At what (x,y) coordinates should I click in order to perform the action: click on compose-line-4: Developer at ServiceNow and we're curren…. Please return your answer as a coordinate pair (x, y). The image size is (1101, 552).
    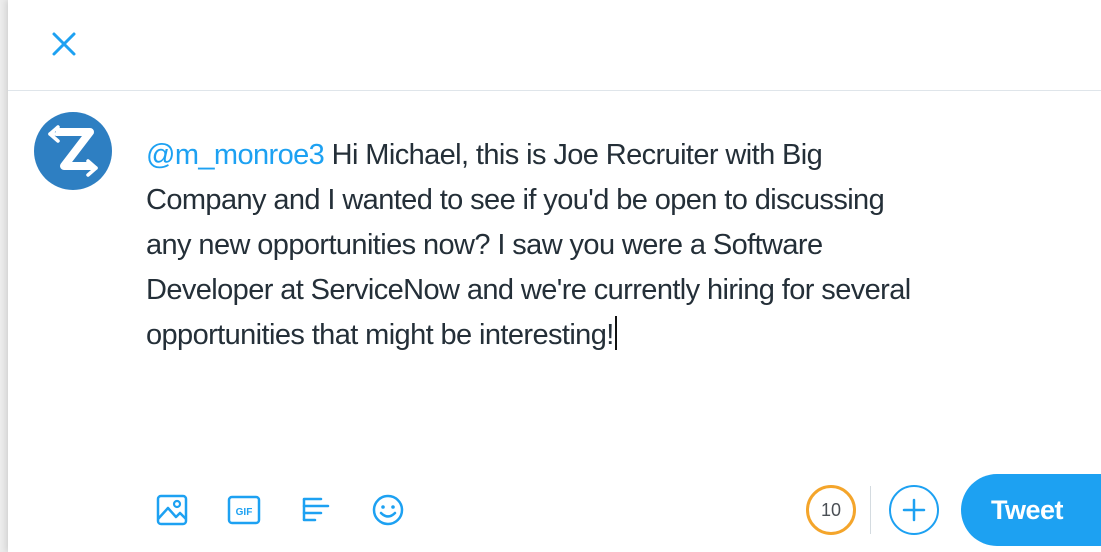
    Looking at the image, I should click on (528, 290).